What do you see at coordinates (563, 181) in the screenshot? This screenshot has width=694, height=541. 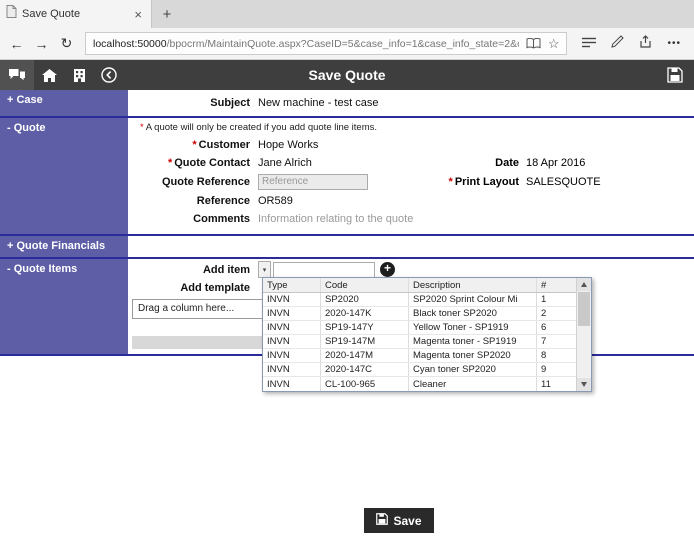 I see `print-layout-value: SALESQUOTE` at bounding box center [563, 181].